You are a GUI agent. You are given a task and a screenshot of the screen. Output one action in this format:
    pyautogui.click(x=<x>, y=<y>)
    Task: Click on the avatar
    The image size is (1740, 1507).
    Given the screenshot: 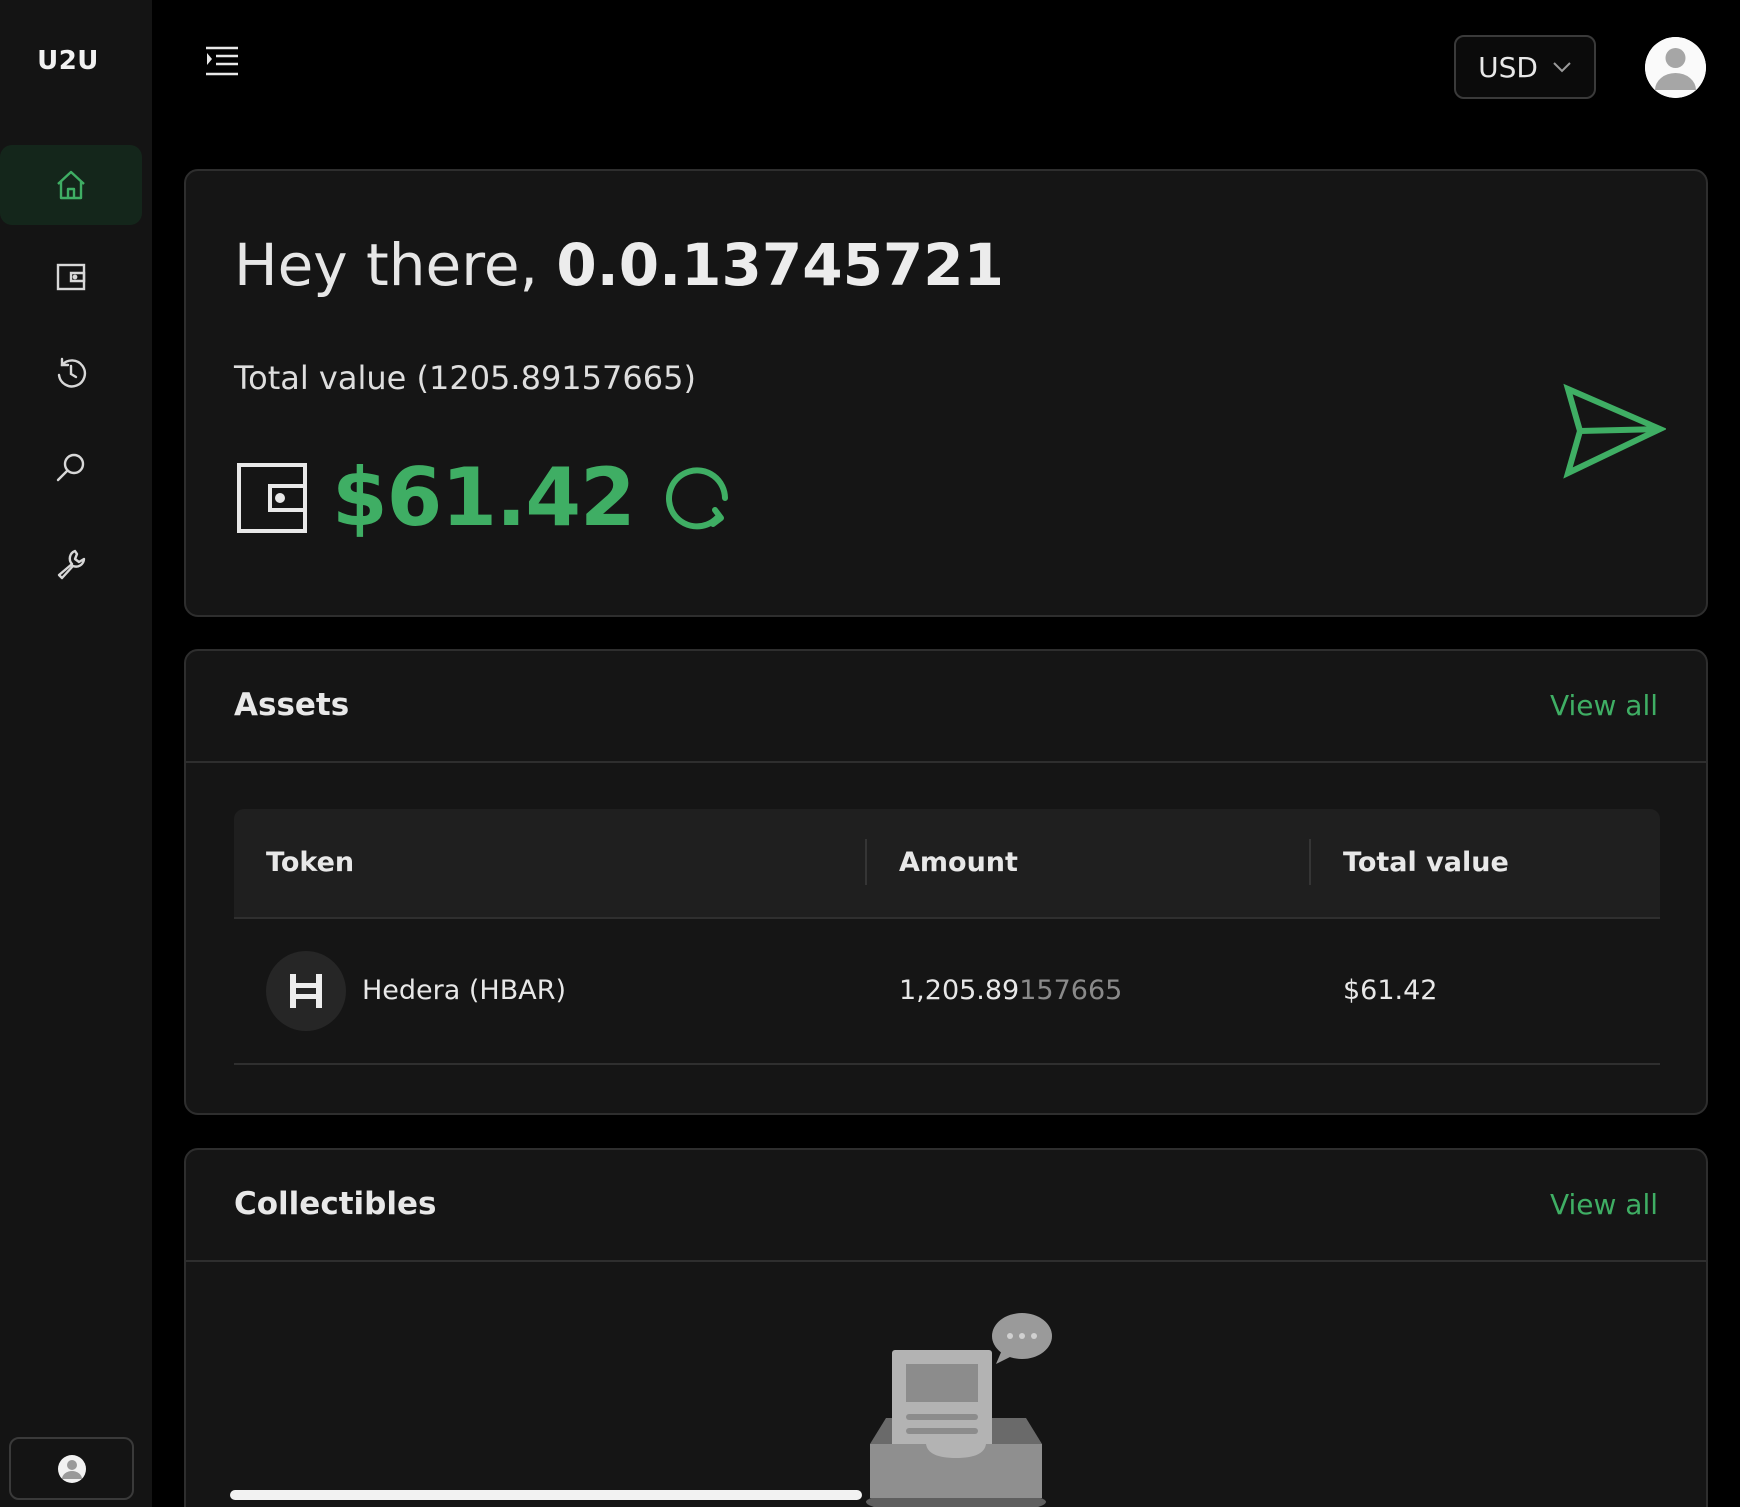 What is the action you would take?
    pyautogui.click(x=1675, y=67)
    